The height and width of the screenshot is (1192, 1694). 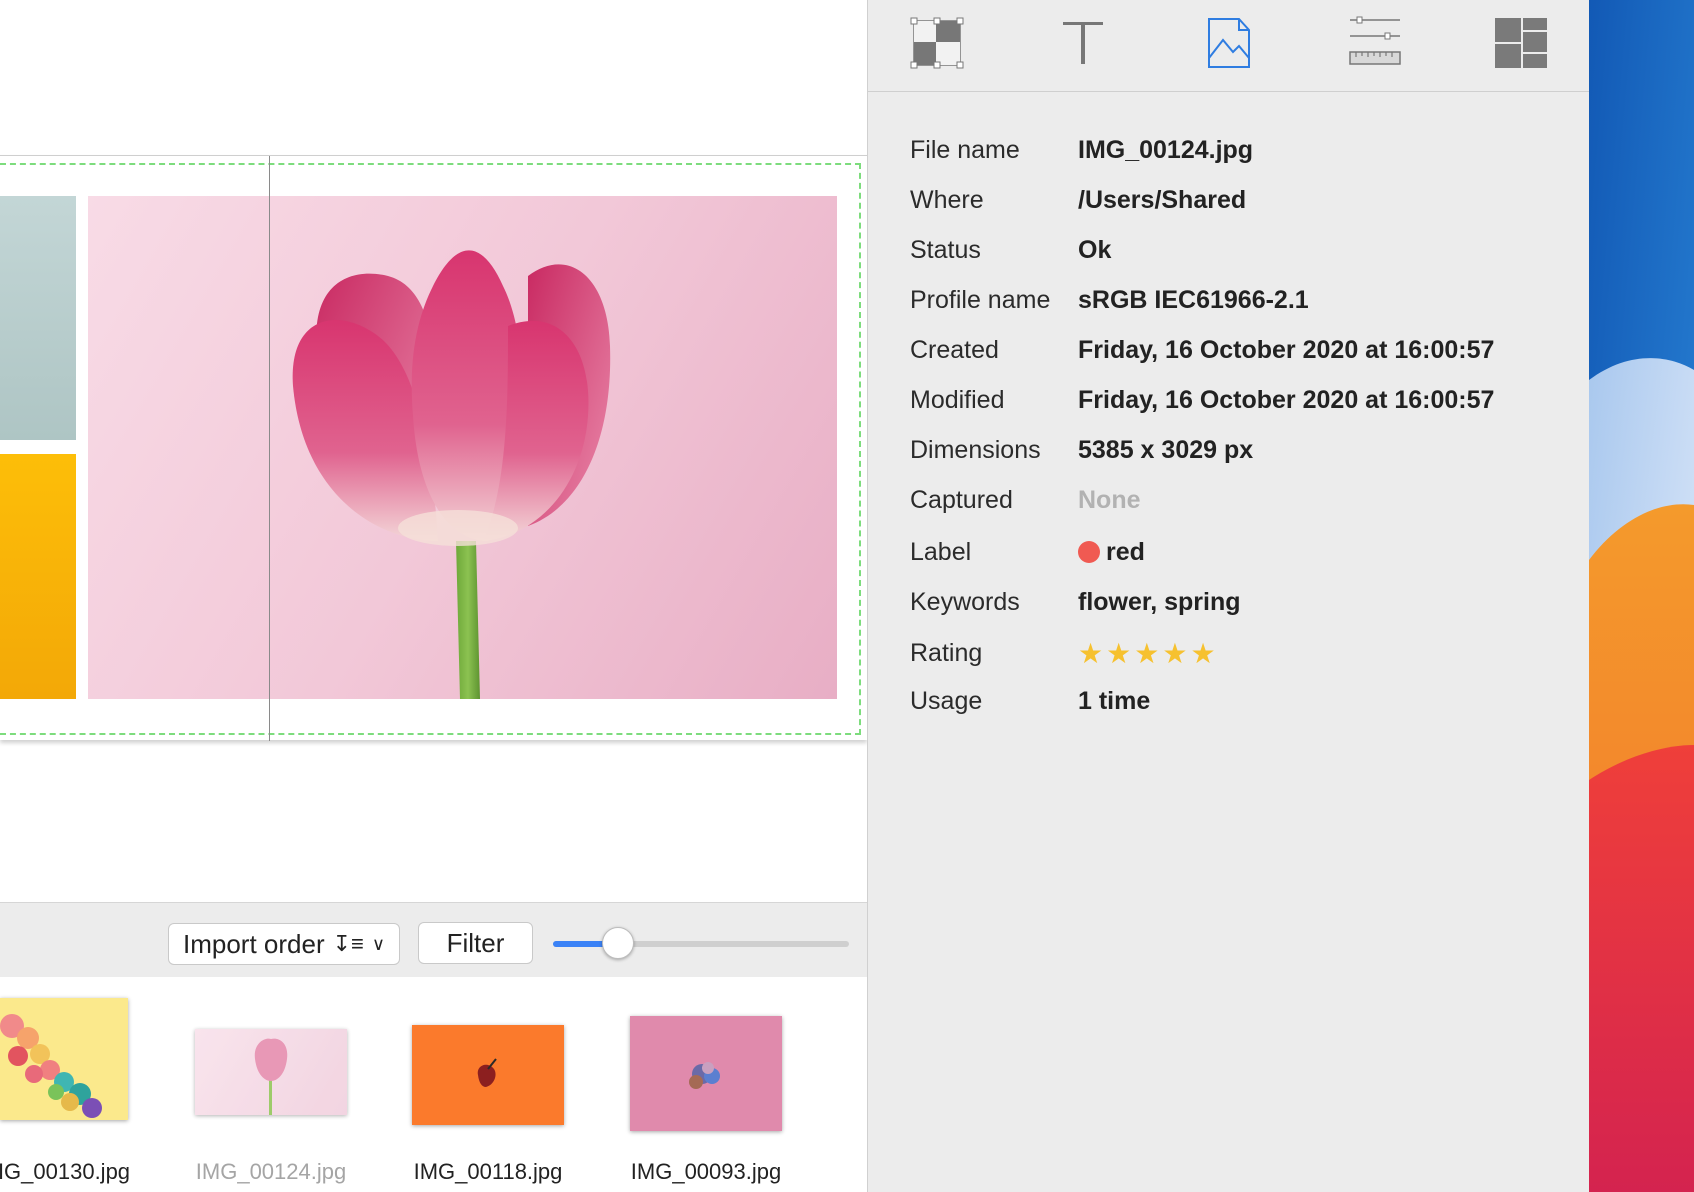 I want to click on info-key: Rating, so click(x=946, y=652).